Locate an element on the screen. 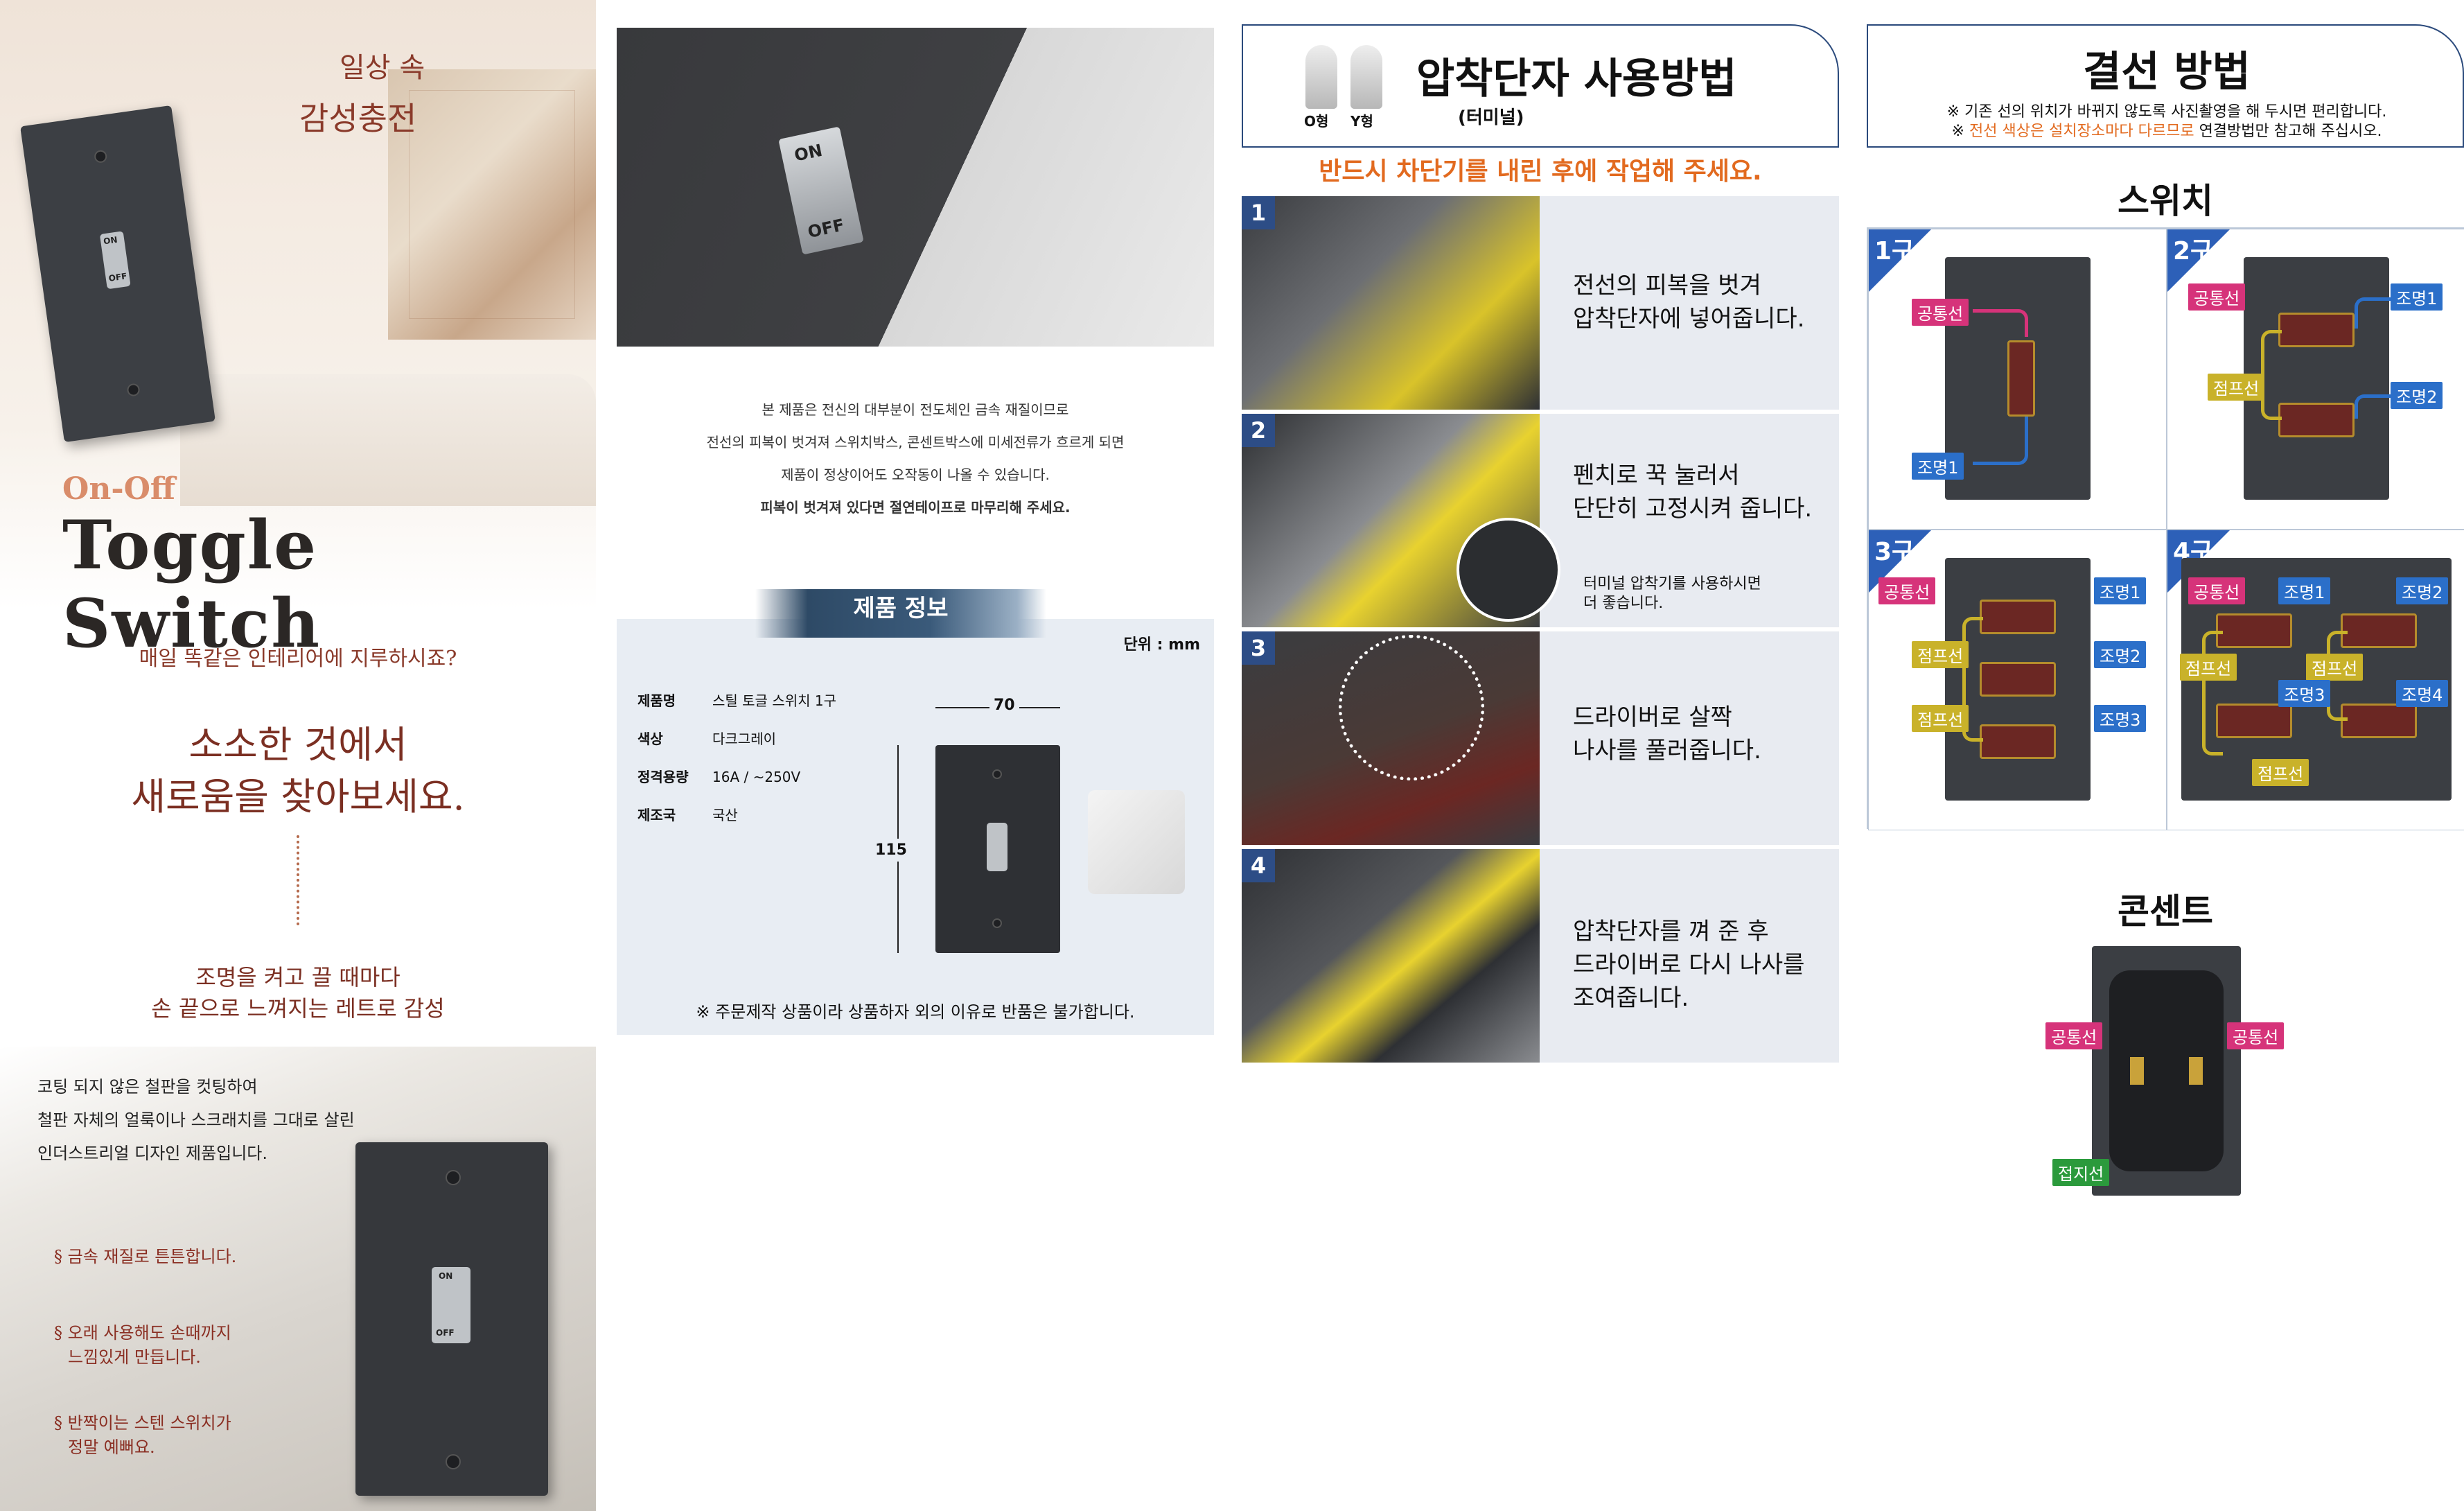  highlight-circle is located at coordinates (1411, 707).